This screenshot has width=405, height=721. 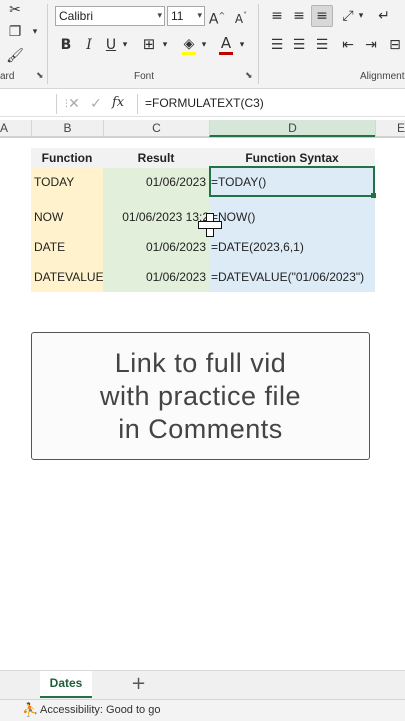 What do you see at coordinates (177, 16) in the screenshot?
I see `font-size-value: 11` at bounding box center [177, 16].